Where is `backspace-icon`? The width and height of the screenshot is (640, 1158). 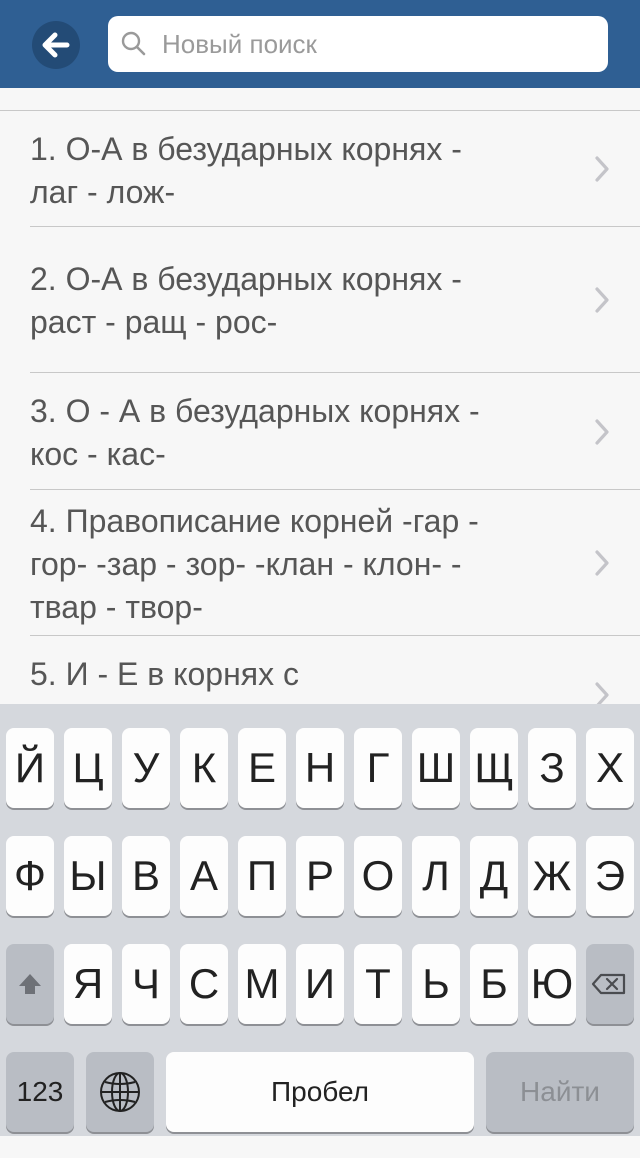
backspace-icon is located at coordinates (608, 984).